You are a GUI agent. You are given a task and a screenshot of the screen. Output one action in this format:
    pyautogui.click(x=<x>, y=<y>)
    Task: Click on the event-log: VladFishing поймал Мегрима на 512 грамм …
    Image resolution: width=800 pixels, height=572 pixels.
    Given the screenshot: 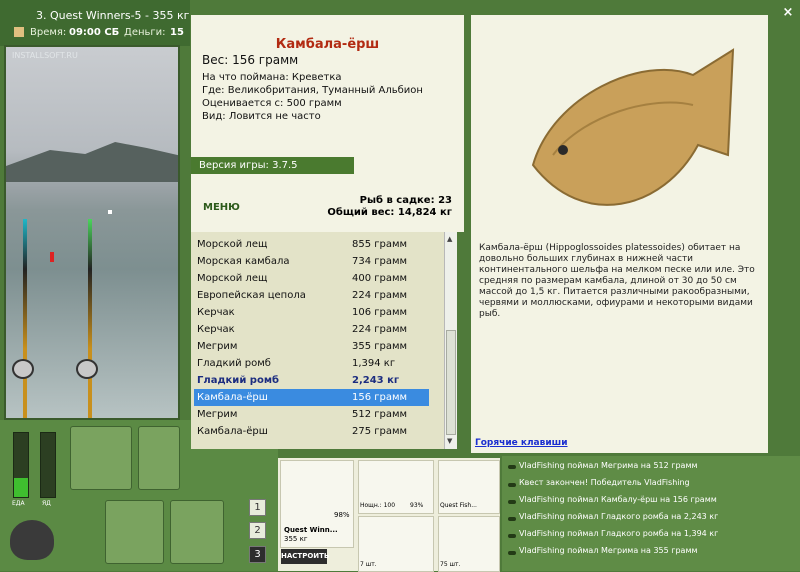 What is the action you would take?
    pyautogui.click(x=651, y=513)
    